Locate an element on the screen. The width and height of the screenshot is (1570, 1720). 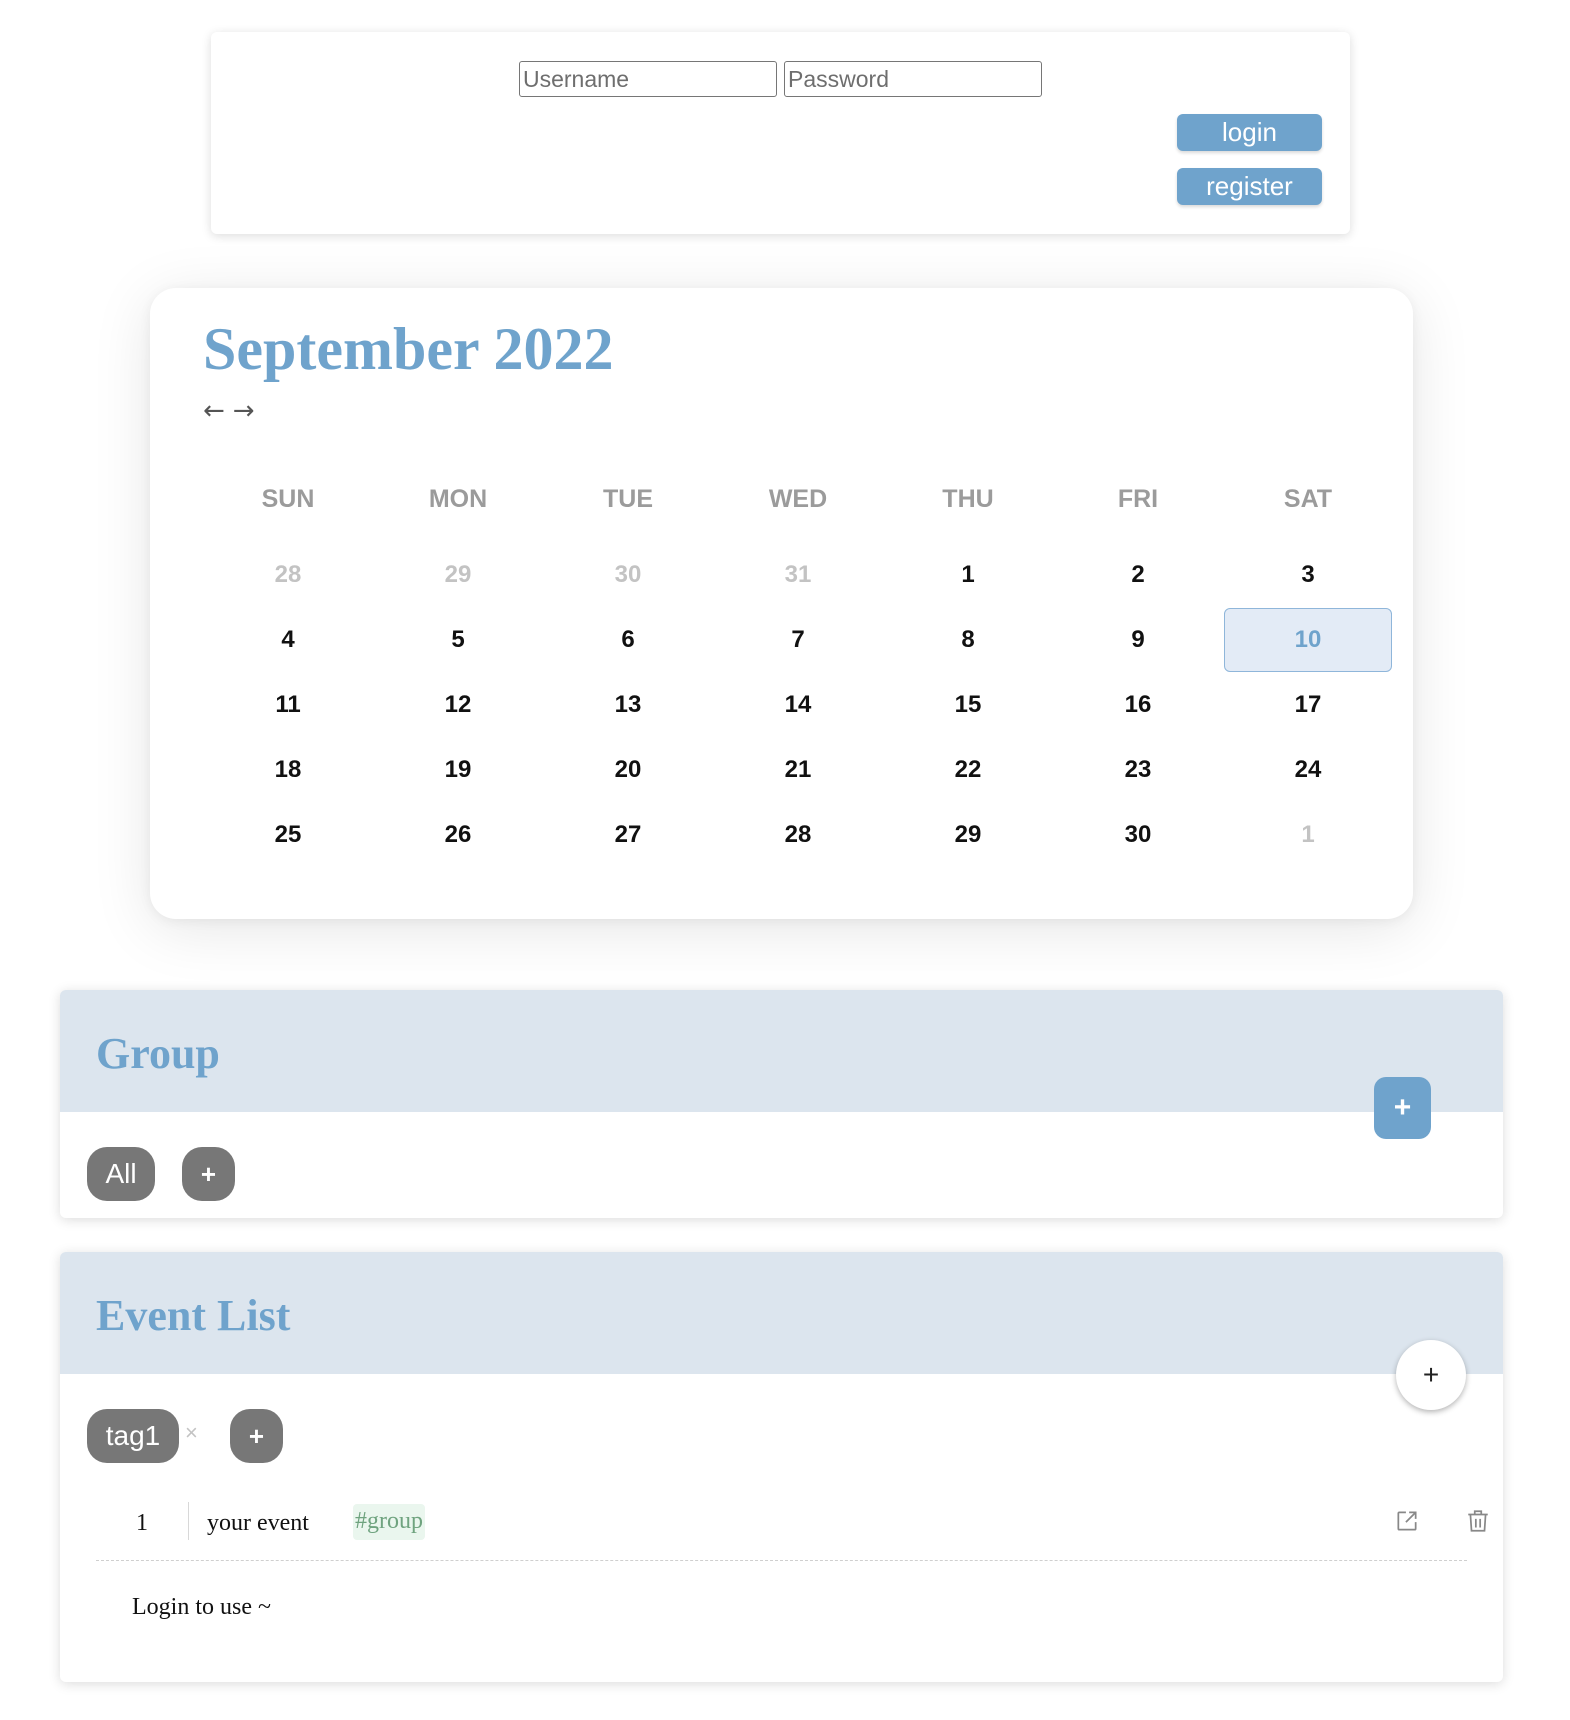
login-button: login is located at coordinates (1249, 132).